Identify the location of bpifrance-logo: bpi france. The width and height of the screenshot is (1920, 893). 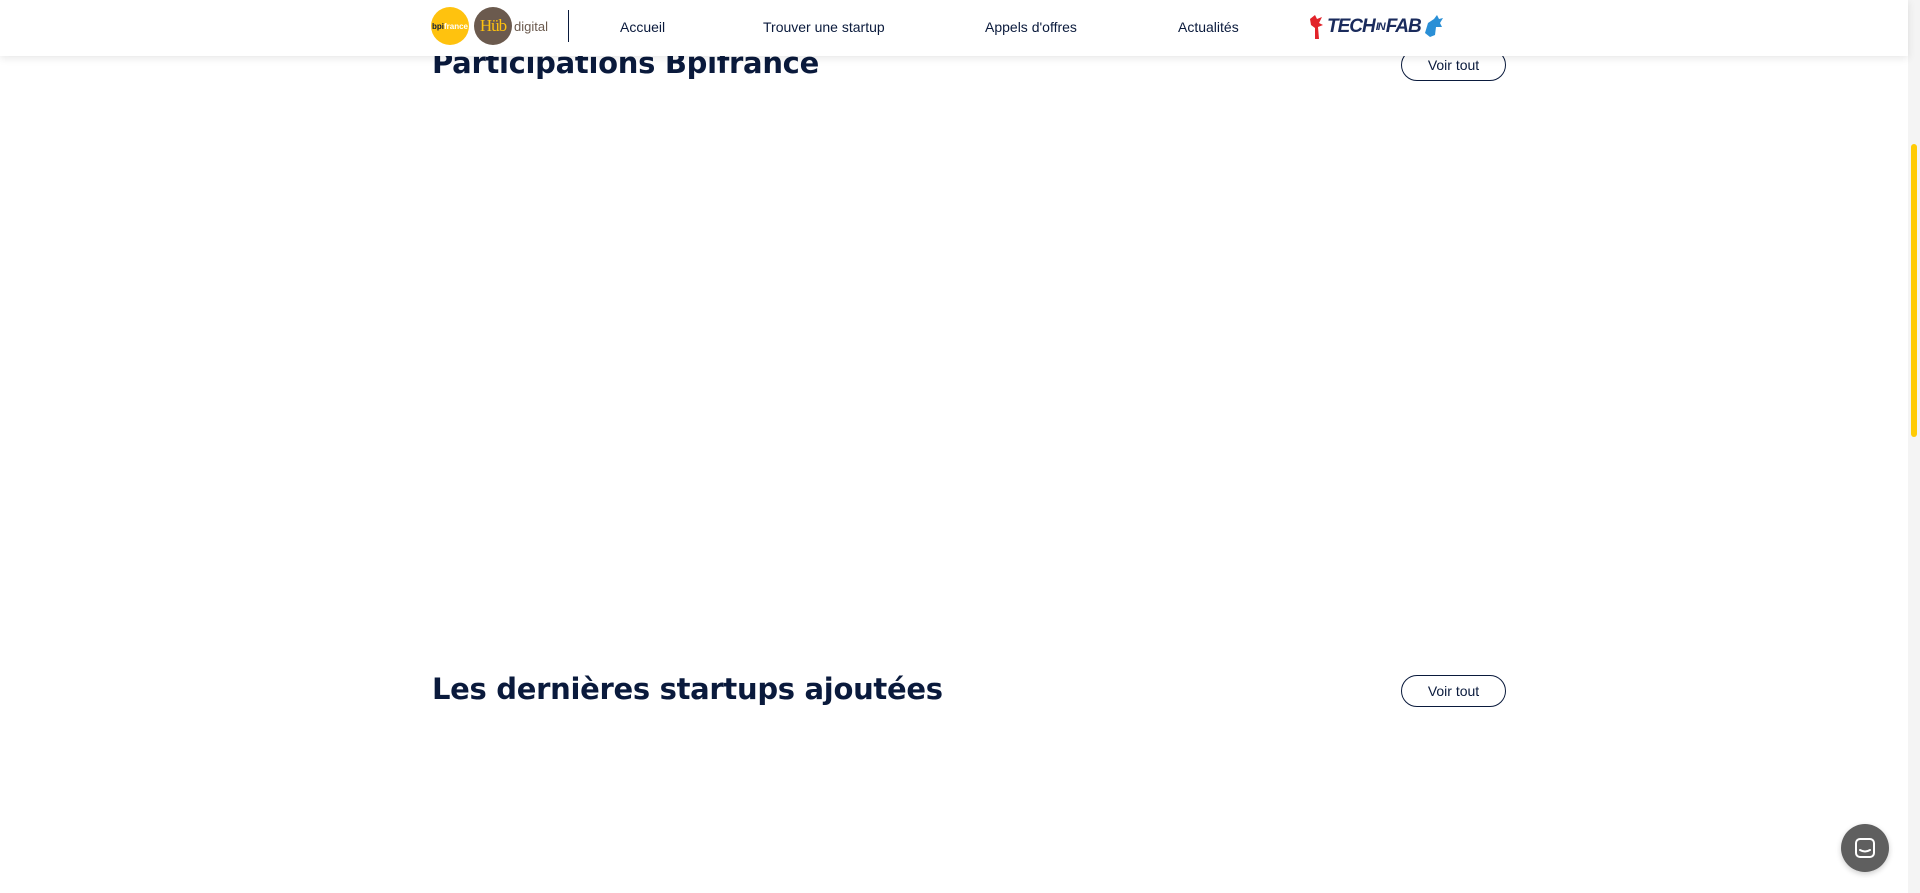
(450, 26).